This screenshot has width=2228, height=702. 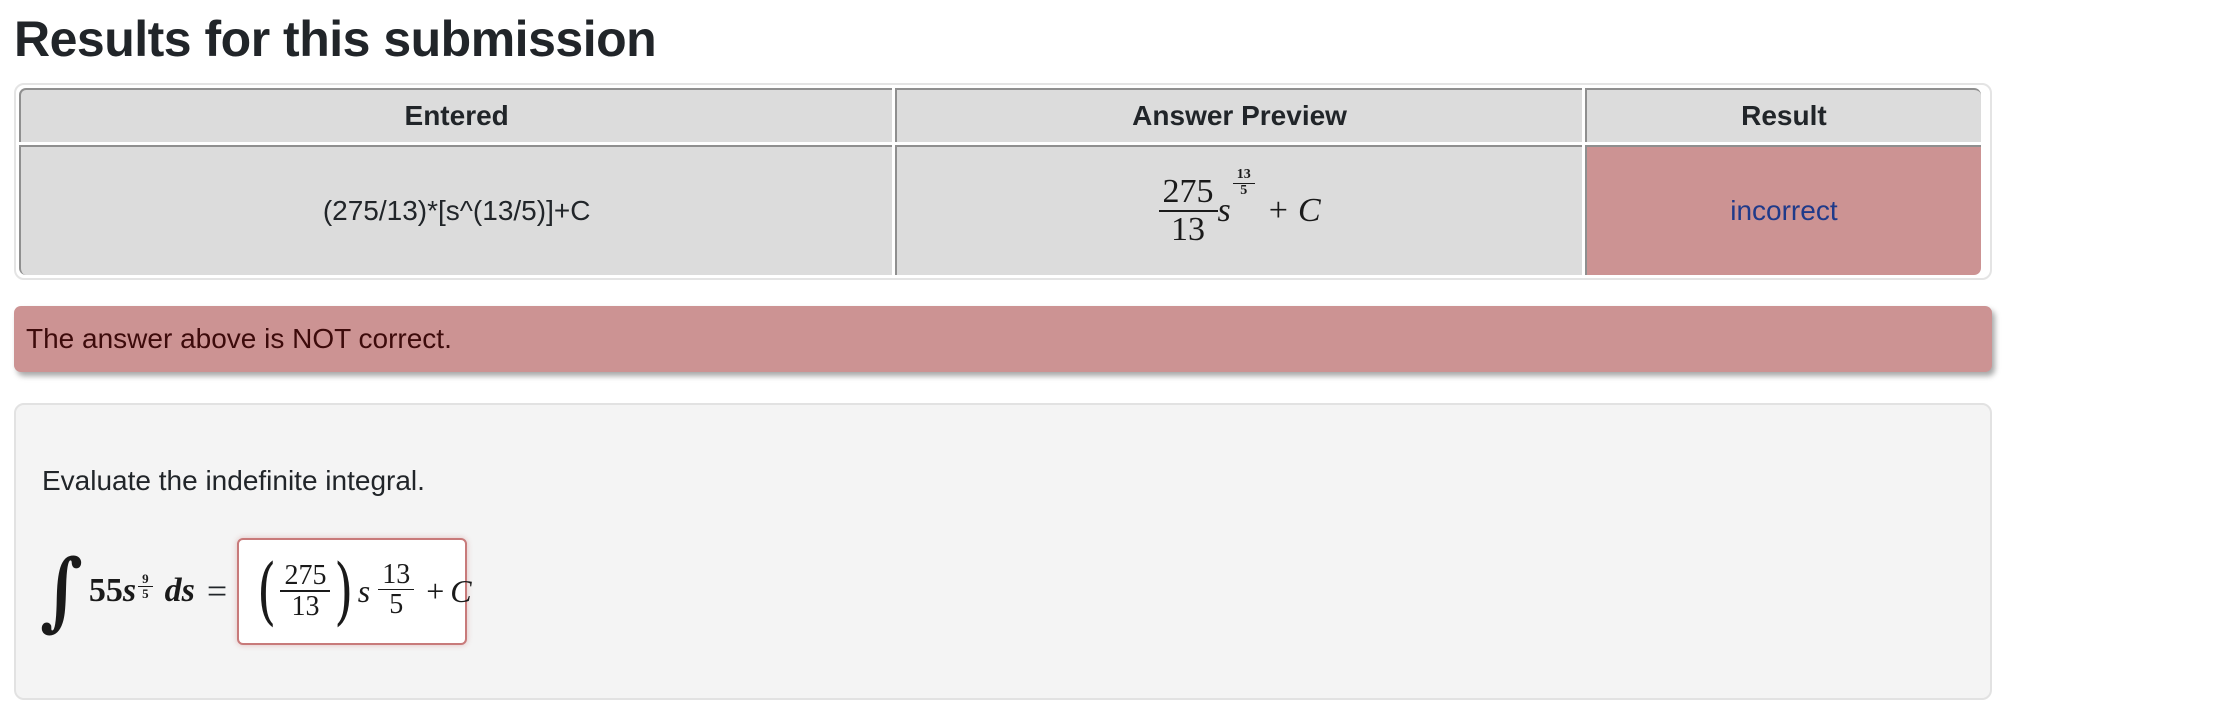 What do you see at coordinates (396, 605) in the screenshot?
I see `answer-exp-denominator: 5` at bounding box center [396, 605].